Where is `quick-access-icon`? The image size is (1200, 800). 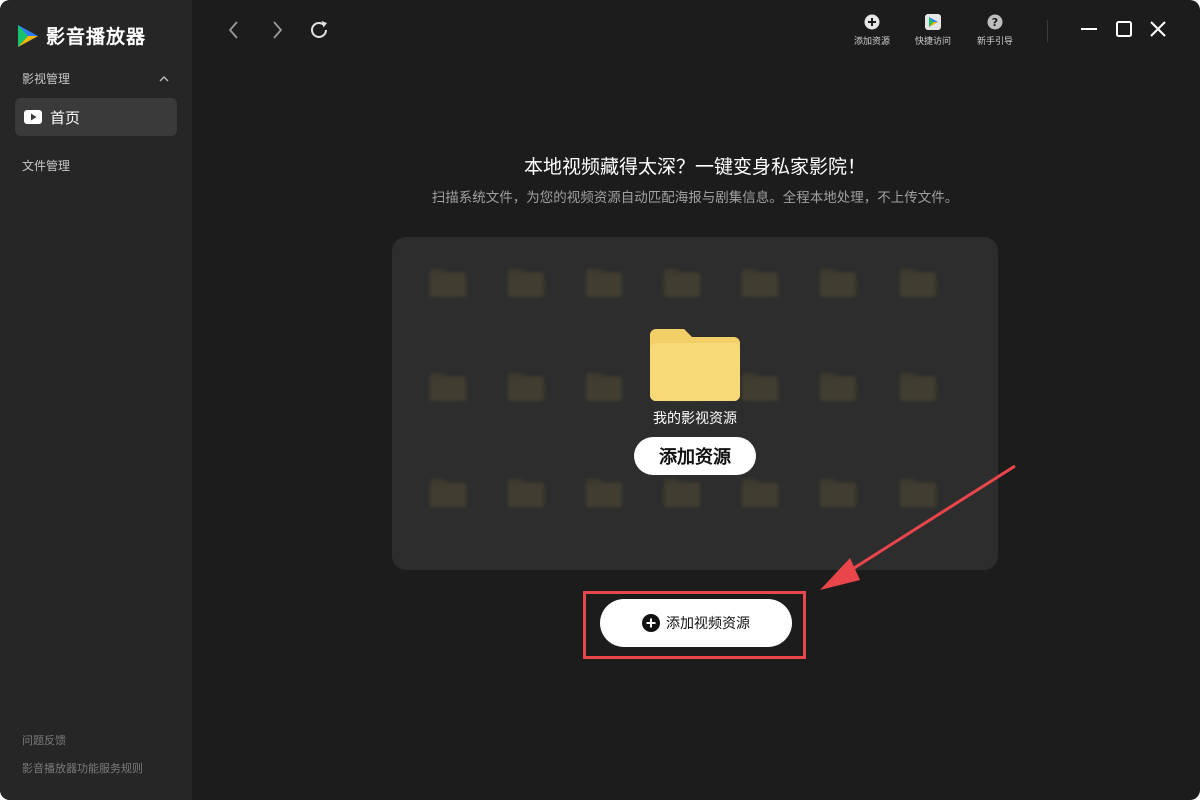 quick-access-icon is located at coordinates (933, 22).